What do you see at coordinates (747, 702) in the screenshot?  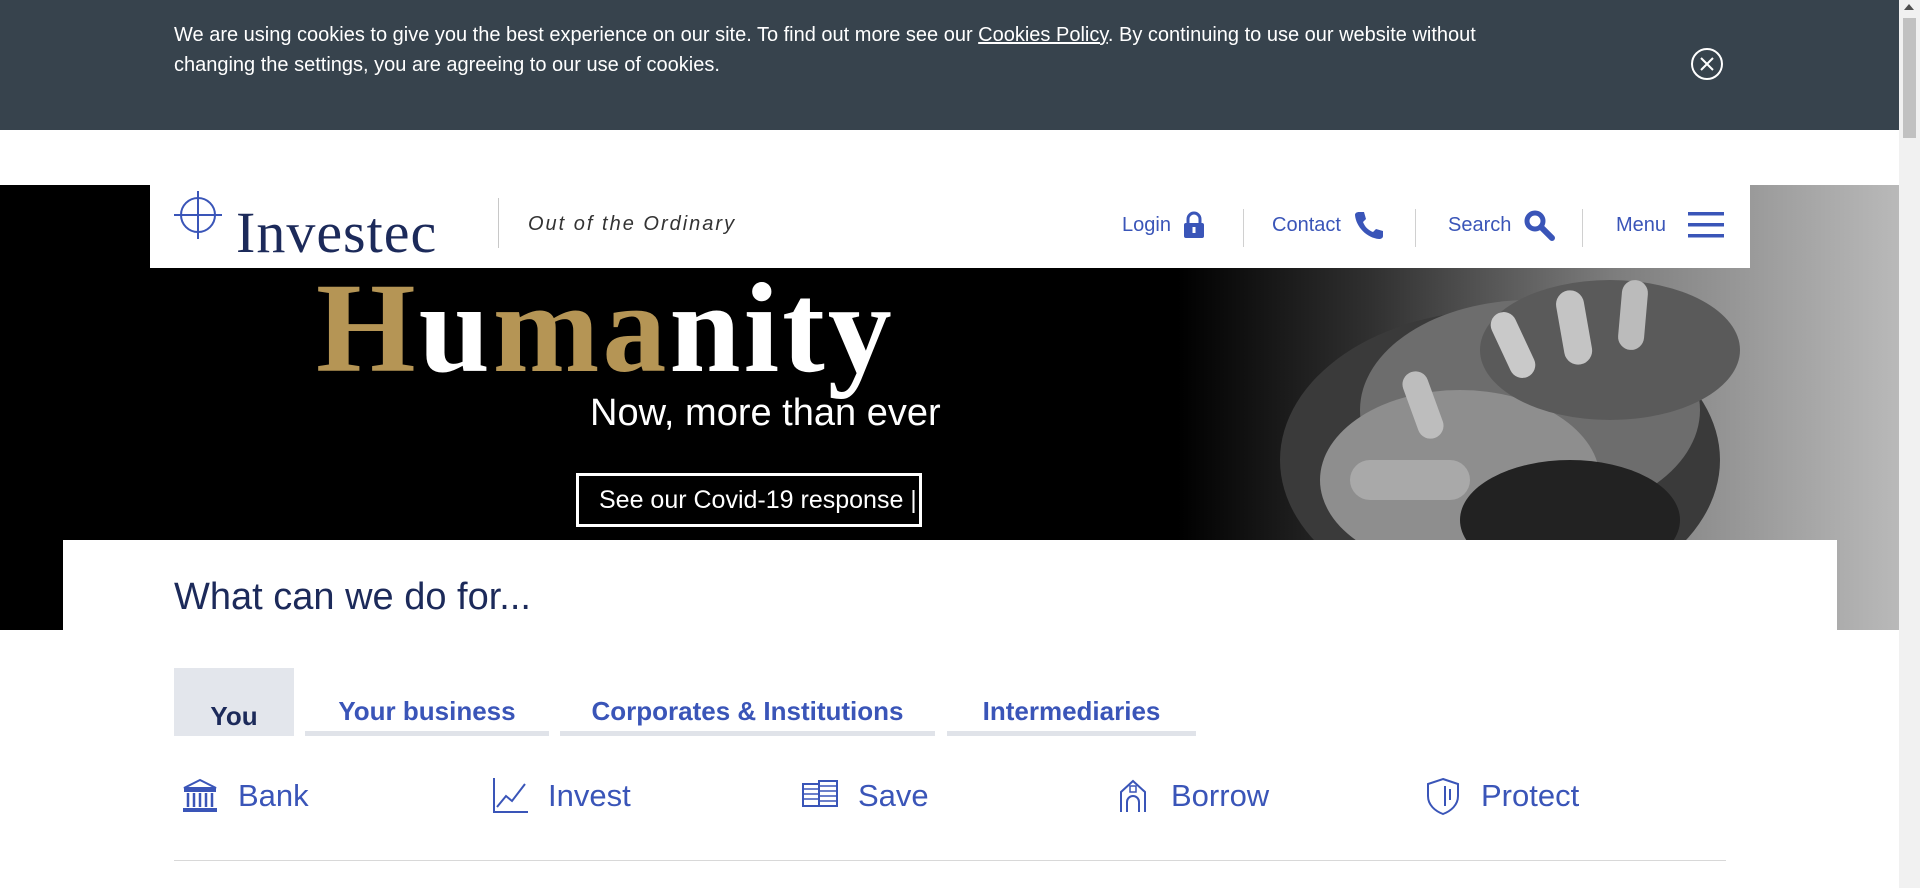 I see `tab-corporates-institutions: Corporates & Institutions` at bounding box center [747, 702].